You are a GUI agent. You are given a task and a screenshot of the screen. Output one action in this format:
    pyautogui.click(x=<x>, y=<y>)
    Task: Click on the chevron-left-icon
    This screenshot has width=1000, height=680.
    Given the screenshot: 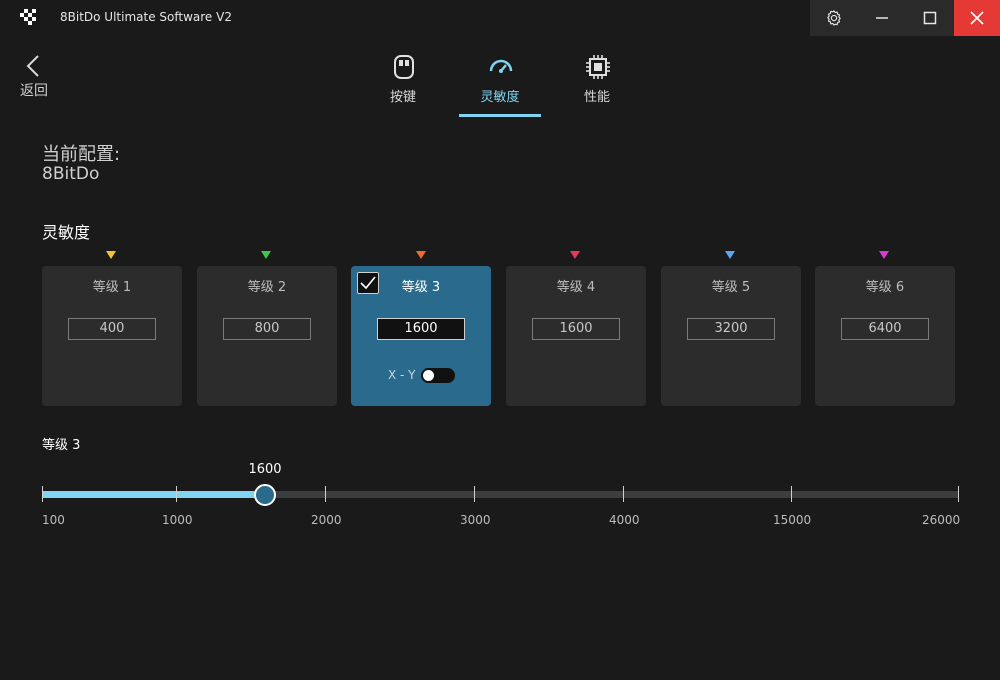 What is the action you would take?
    pyautogui.click(x=32, y=66)
    